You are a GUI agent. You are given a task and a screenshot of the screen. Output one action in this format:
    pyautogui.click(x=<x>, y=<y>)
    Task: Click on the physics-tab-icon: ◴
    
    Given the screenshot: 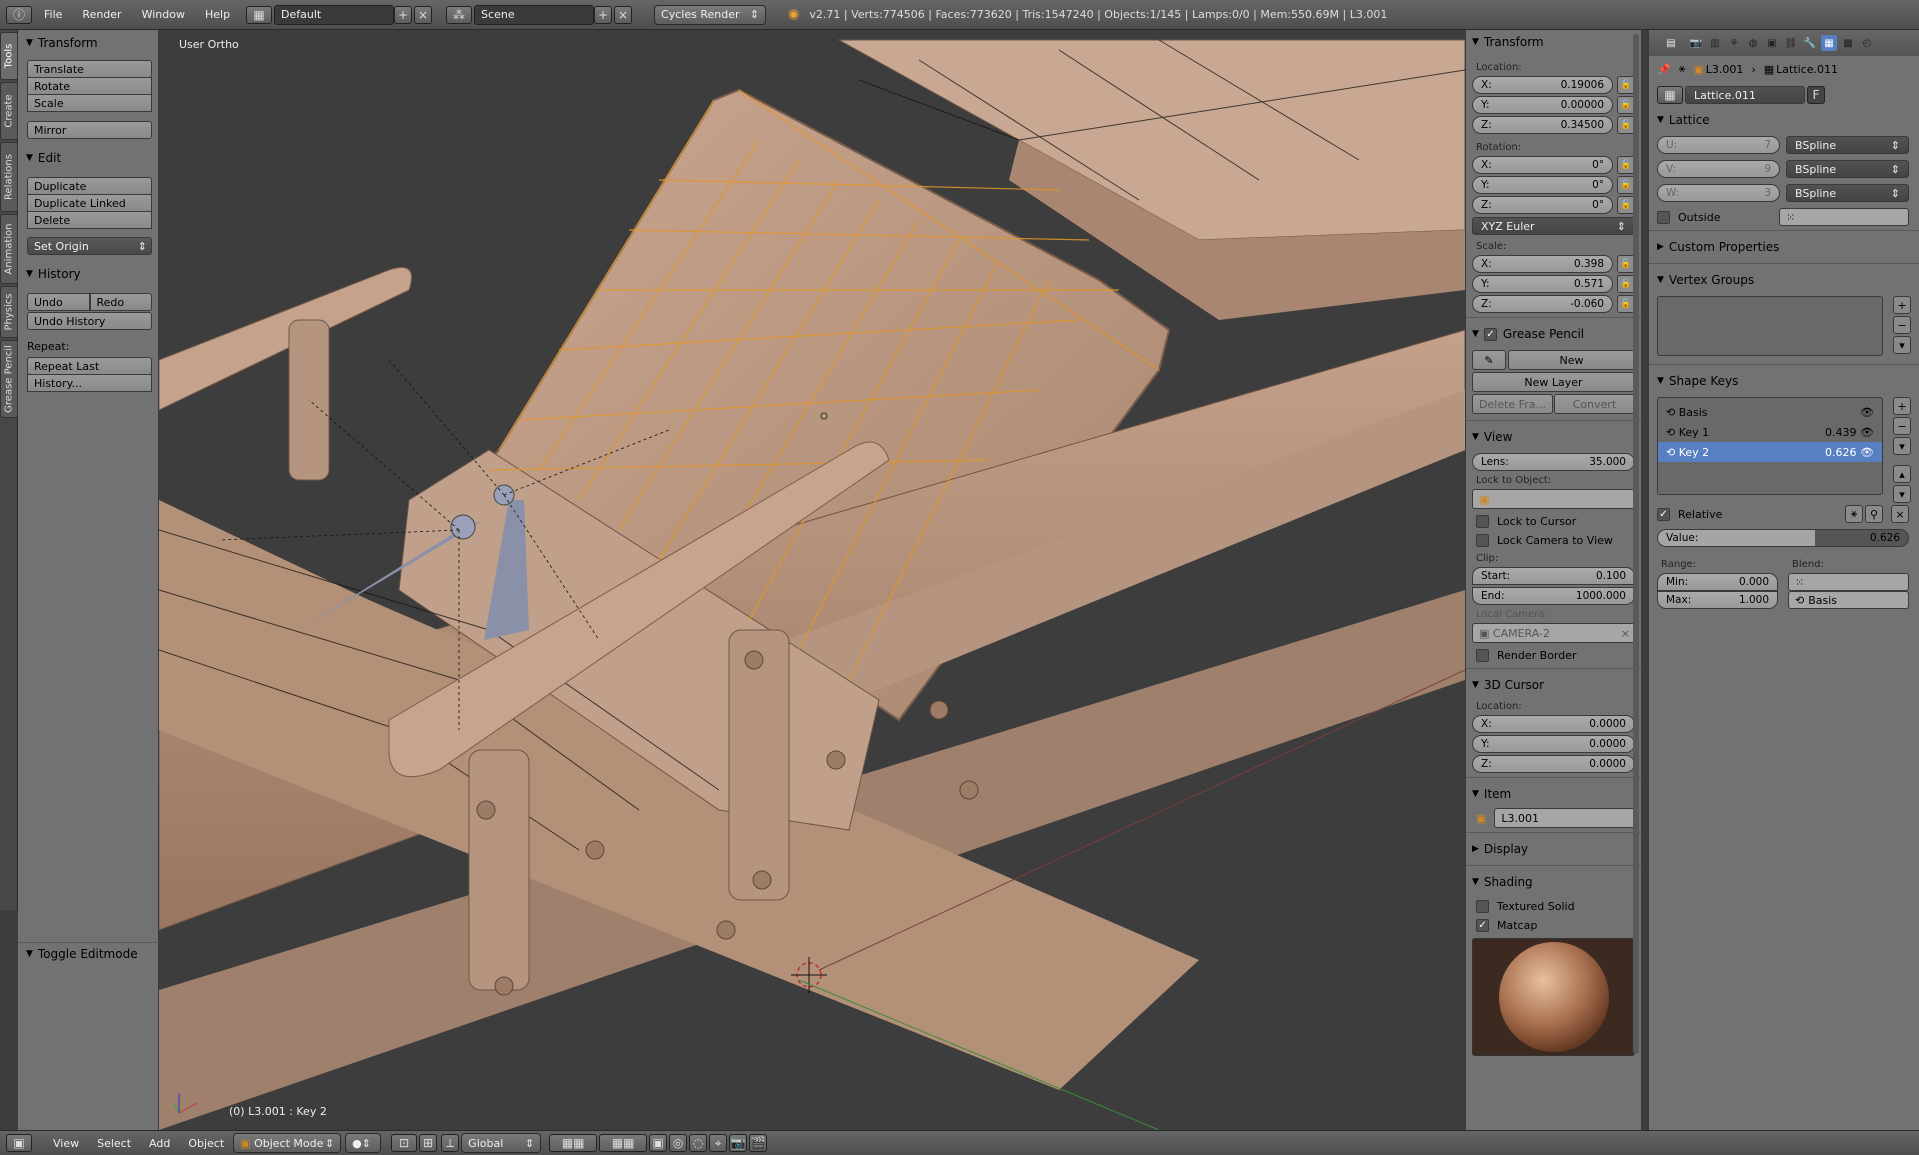 What is the action you would take?
    pyautogui.click(x=1867, y=43)
    